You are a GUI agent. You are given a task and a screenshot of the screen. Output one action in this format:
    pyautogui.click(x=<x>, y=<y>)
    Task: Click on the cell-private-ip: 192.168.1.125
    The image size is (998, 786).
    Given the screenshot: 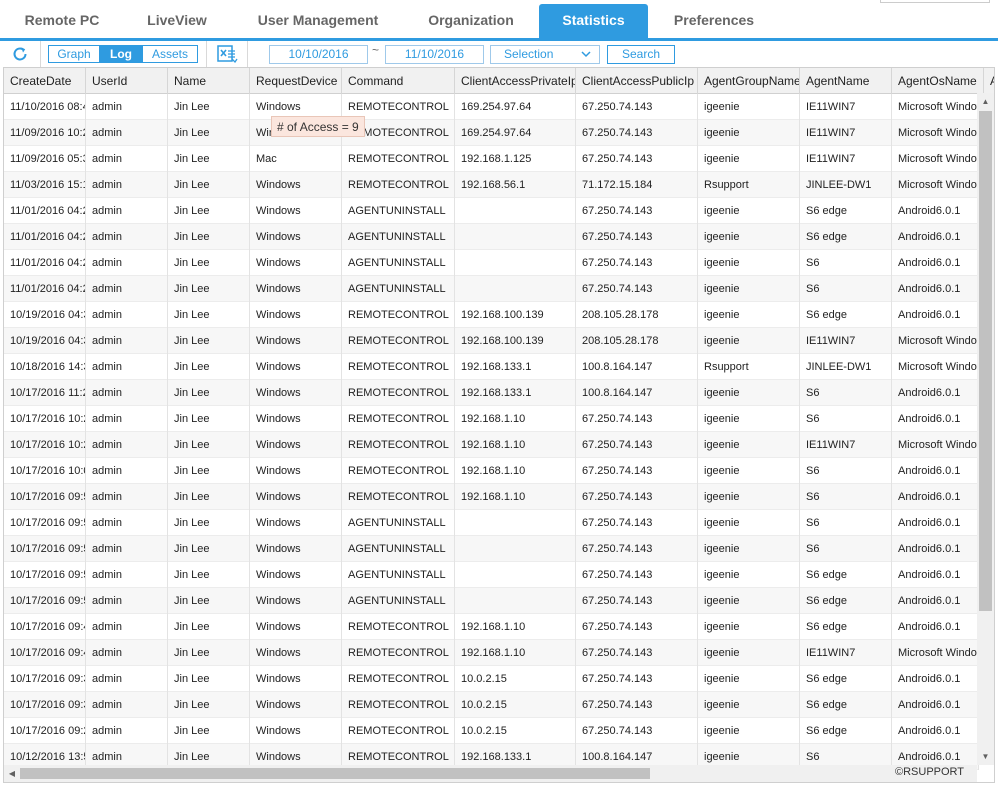 What is the action you would take?
    pyautogui.click(x=515, y=159)
    